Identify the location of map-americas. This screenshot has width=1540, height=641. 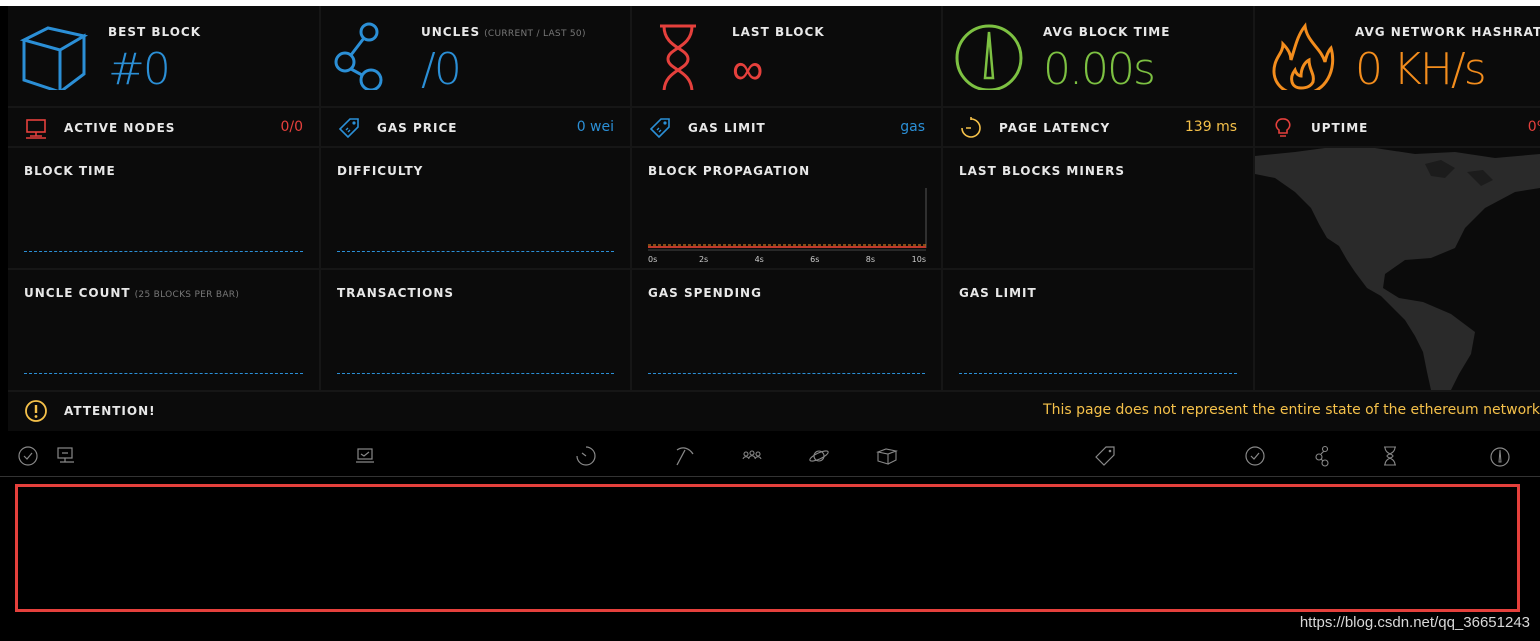
(1397, 269).